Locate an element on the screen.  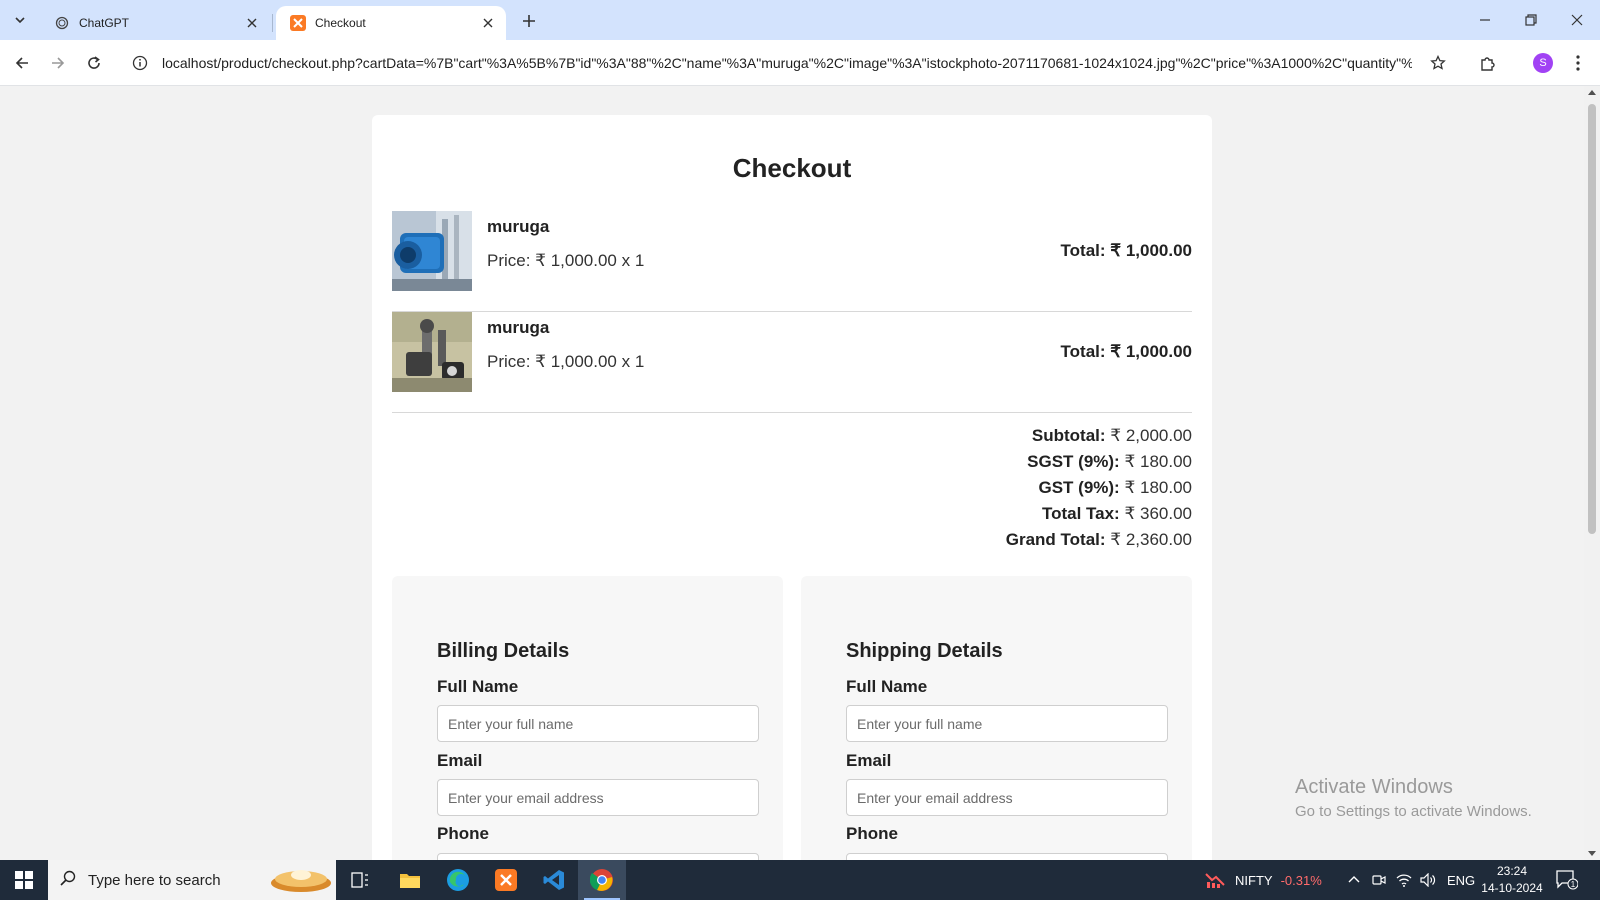
chrome-icon is located at coordinates (602, 880).